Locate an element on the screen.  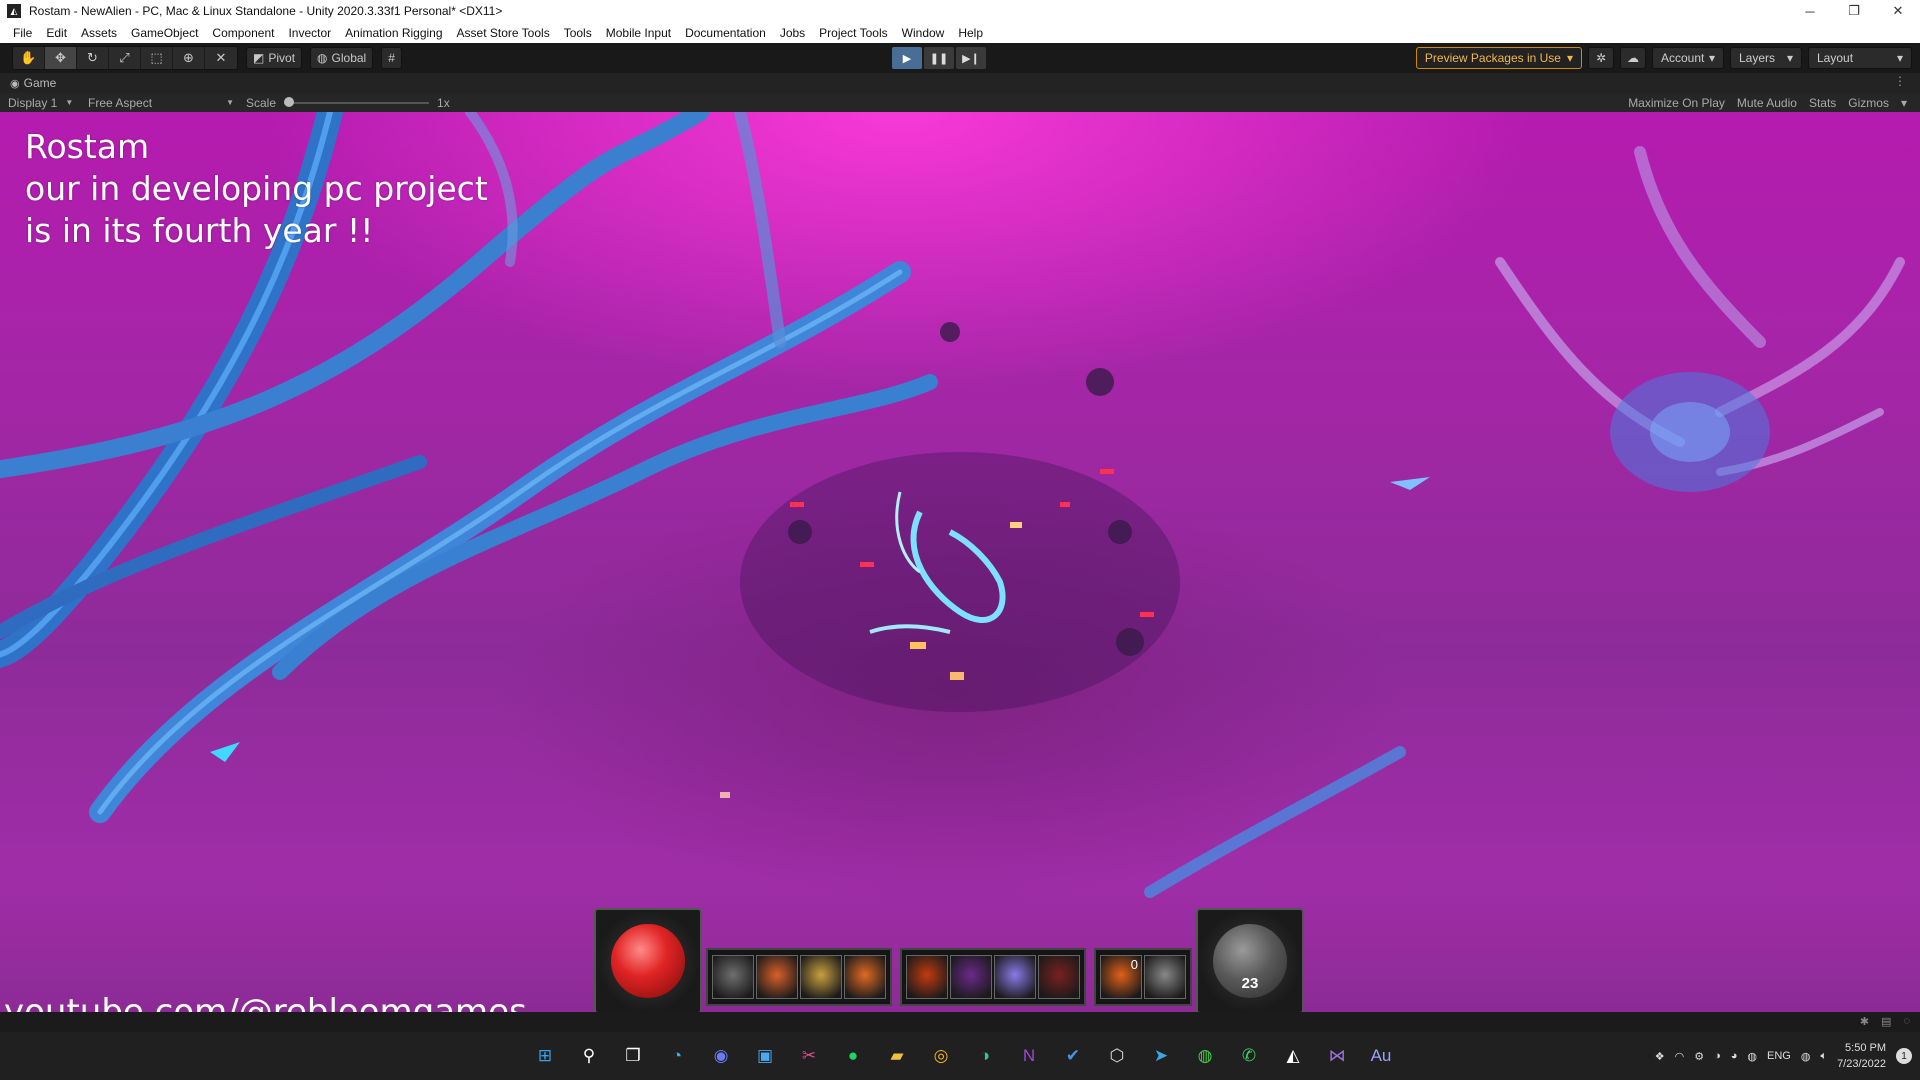
unity-icon: ◭ is located at coordinates (1293, 1056).